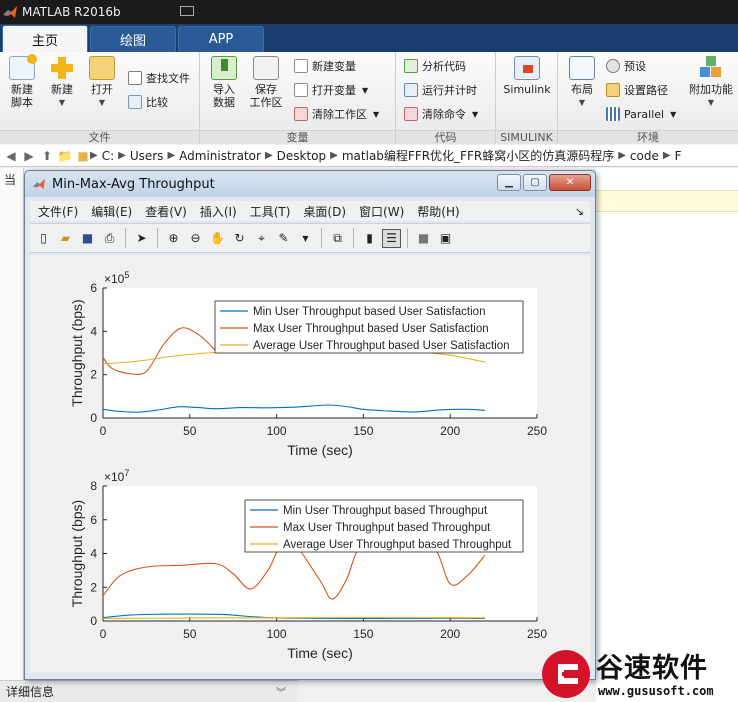 The image size is (738, 702). I want to click on menu-view: 查看(V), so click(166, 211).